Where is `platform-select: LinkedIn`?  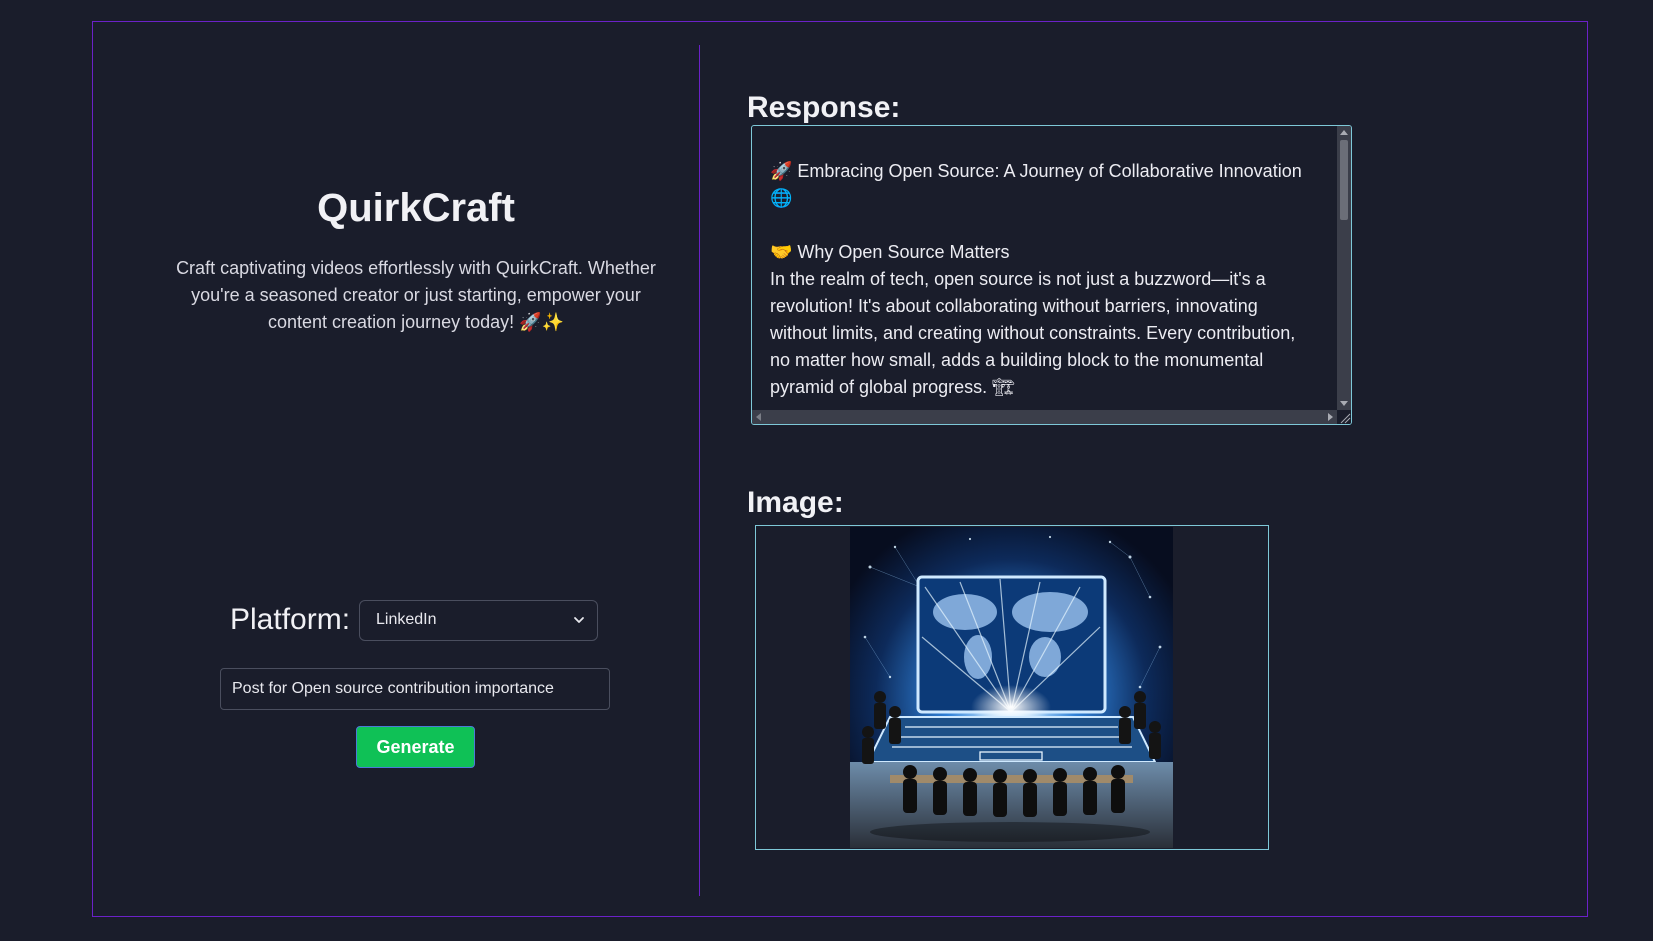
platform-select: LinkedIn is located at coordinates (479, 620).